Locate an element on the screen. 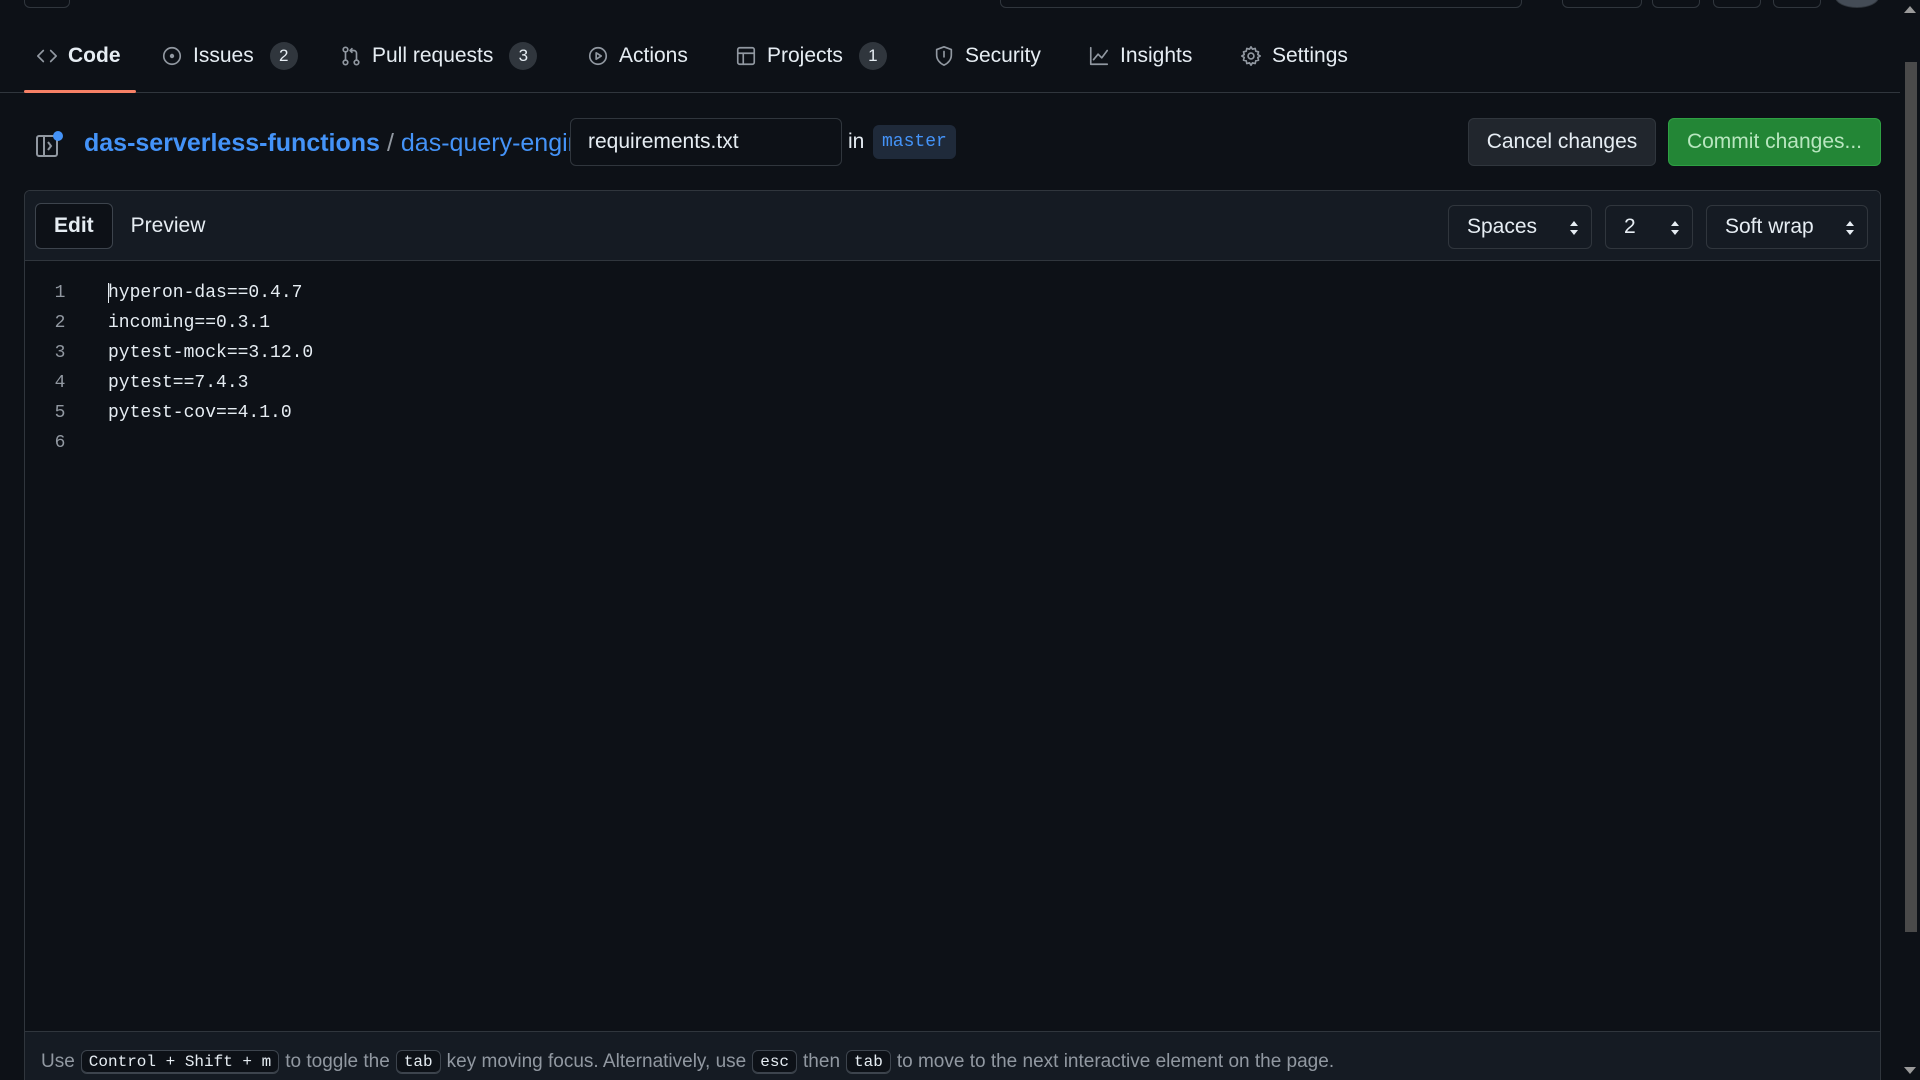 This screenshot has height=1080, width=1920. hint-text: then is located at coordinates (822, 1061).